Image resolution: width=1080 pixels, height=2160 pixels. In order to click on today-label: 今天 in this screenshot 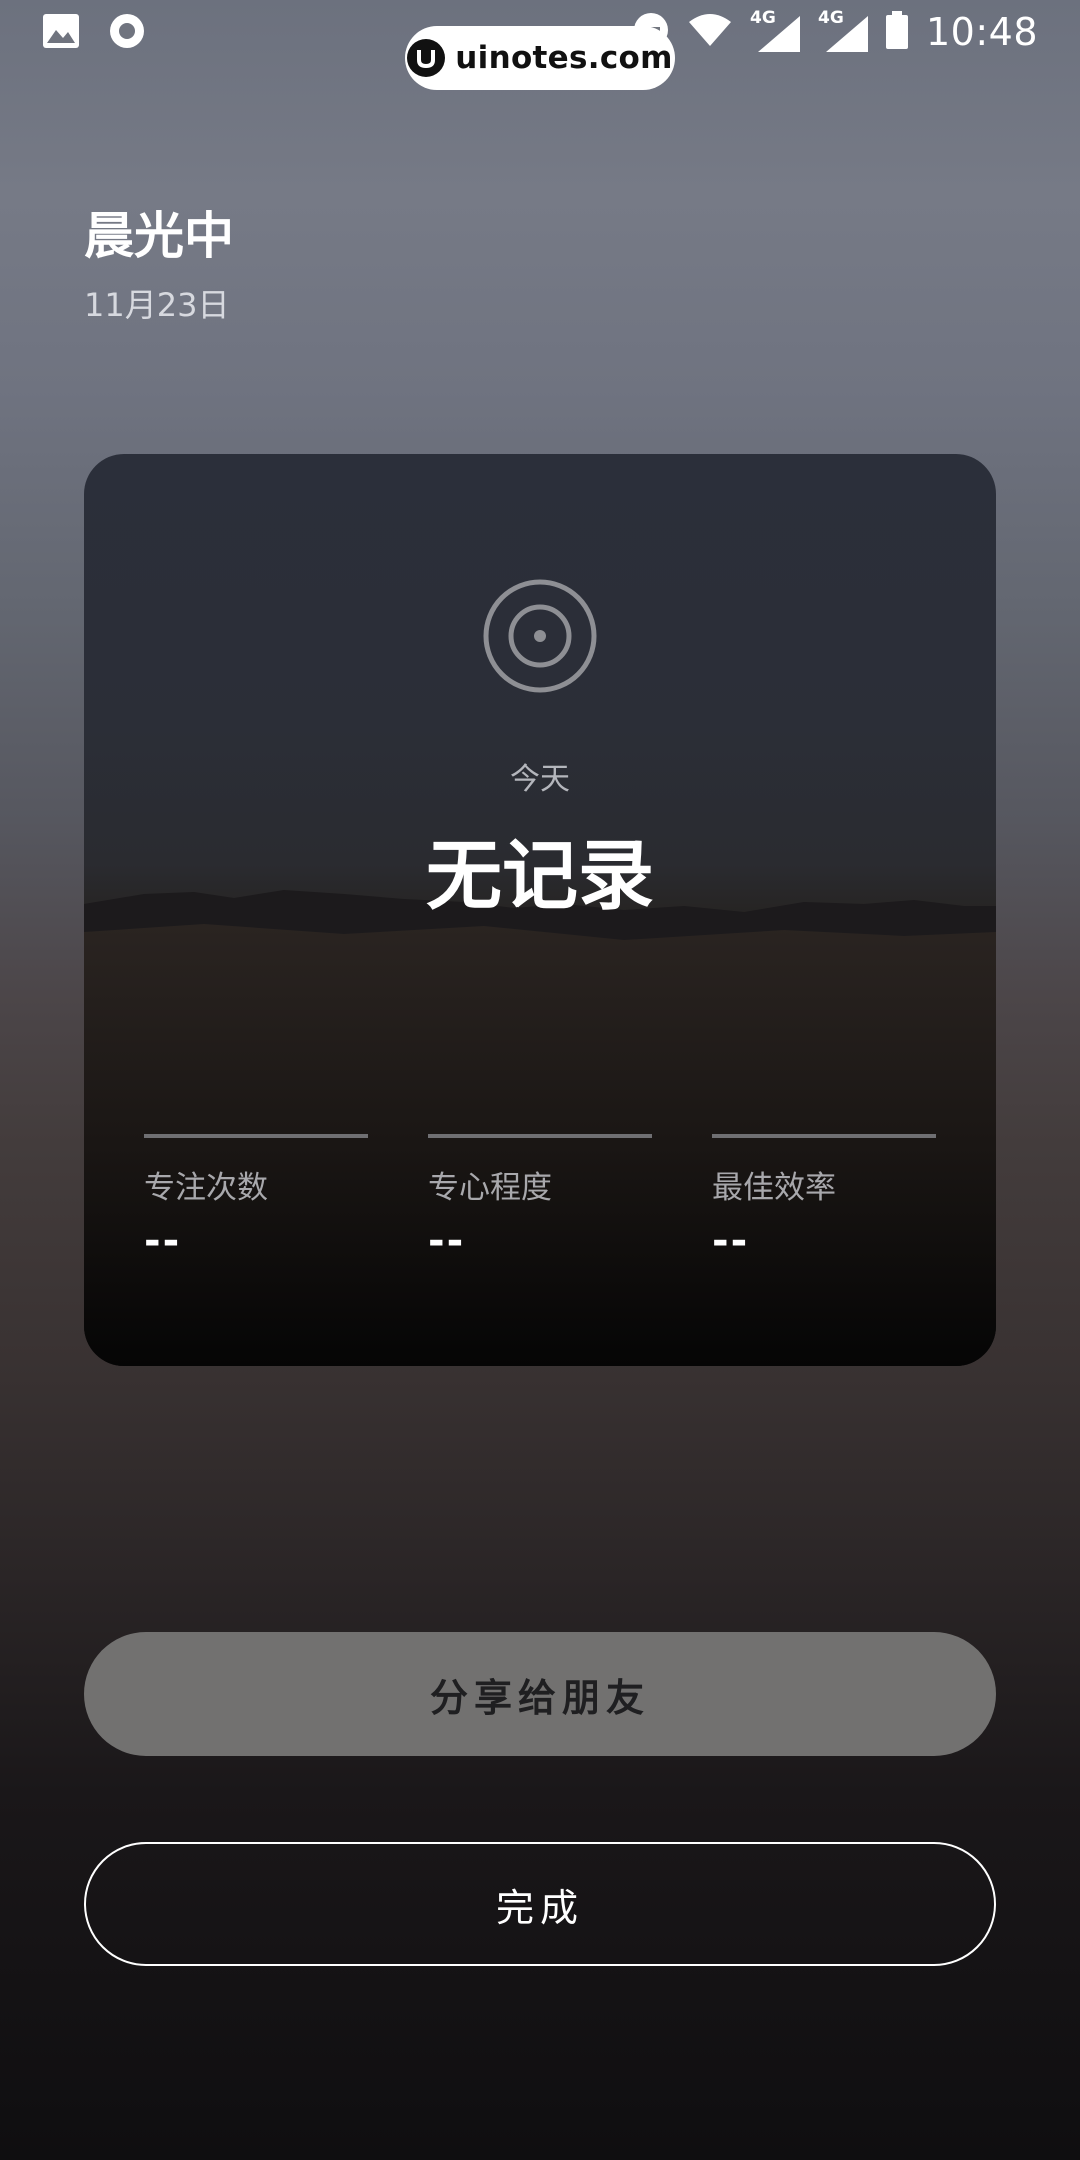, I will do `click(540, 779)`.